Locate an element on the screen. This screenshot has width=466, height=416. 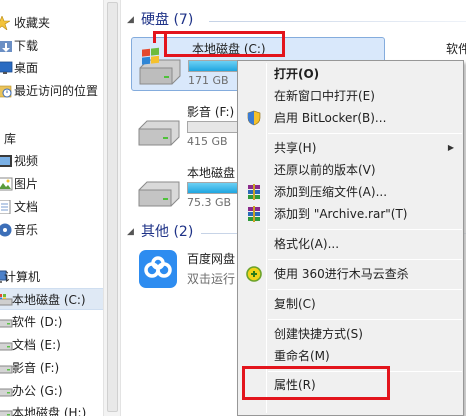
desktop-icon is located at coordinates (6, 67).